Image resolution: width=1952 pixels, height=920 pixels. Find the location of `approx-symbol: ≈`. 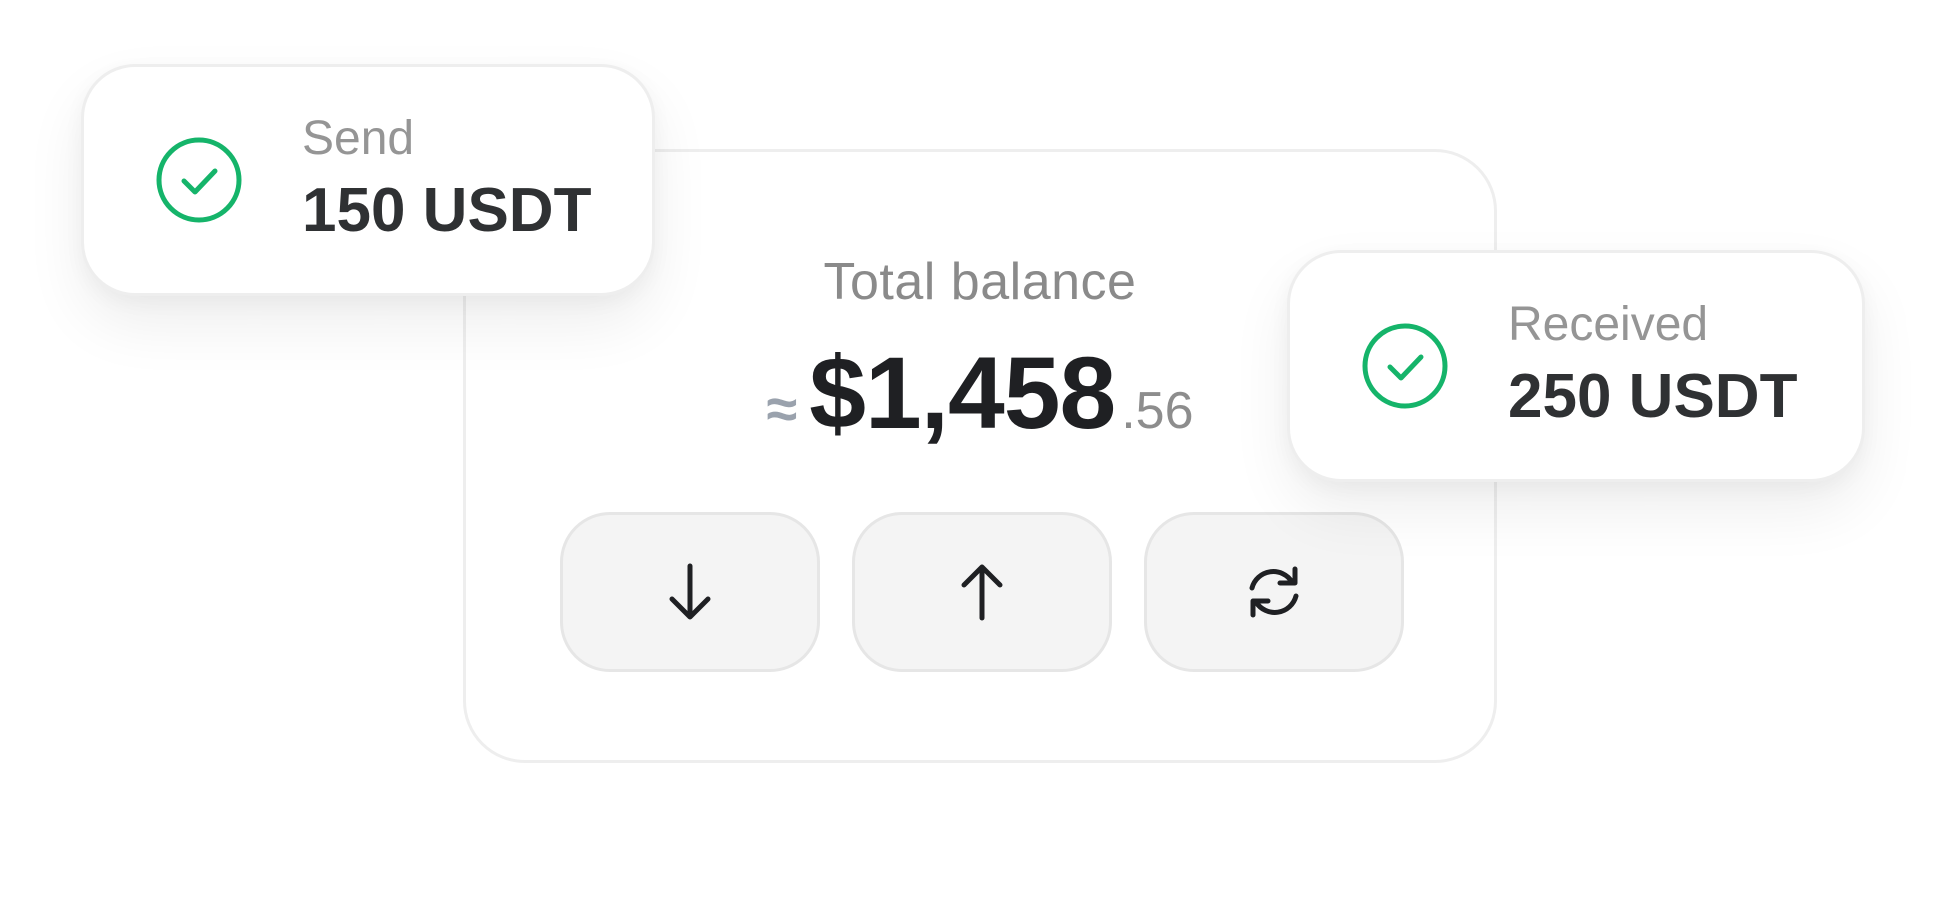

approx-symbol: ≈ is located at coordinates (782, 408).